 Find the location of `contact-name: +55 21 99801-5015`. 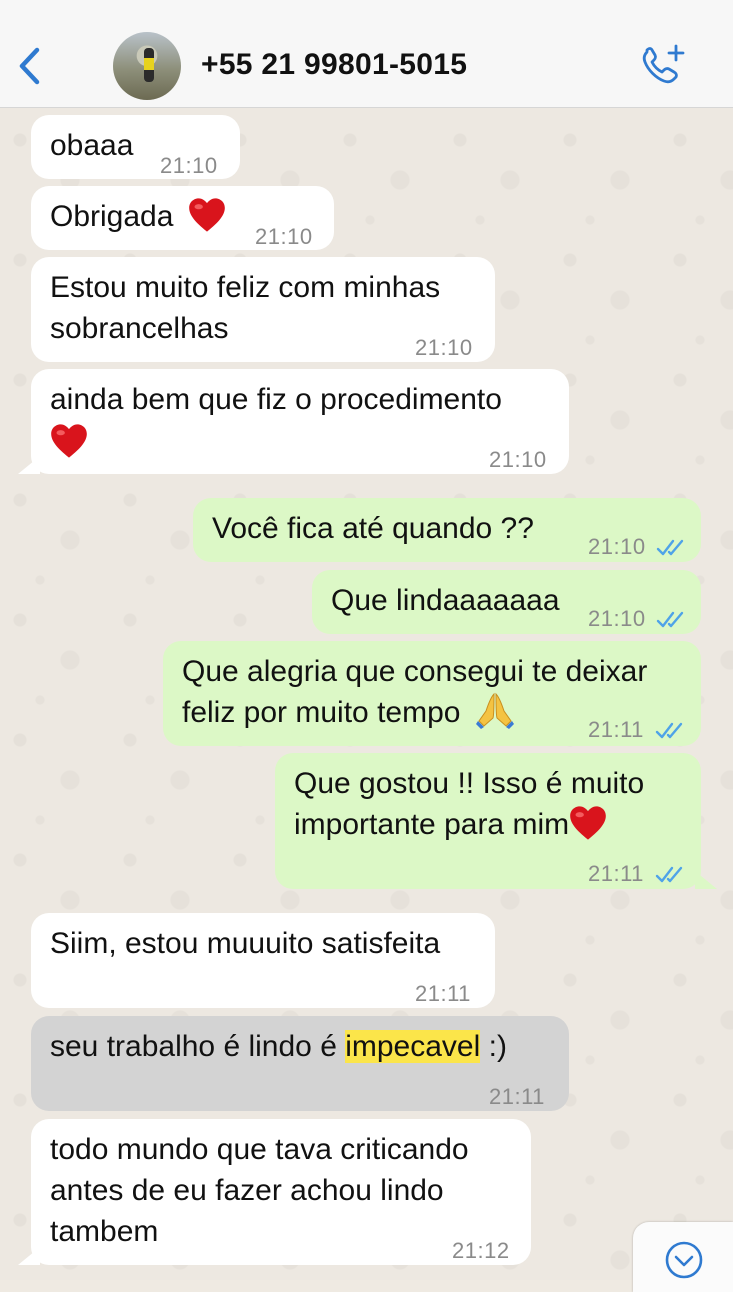

contact-name: +55 21 99801-5015 is located at coordinates (334, 65).